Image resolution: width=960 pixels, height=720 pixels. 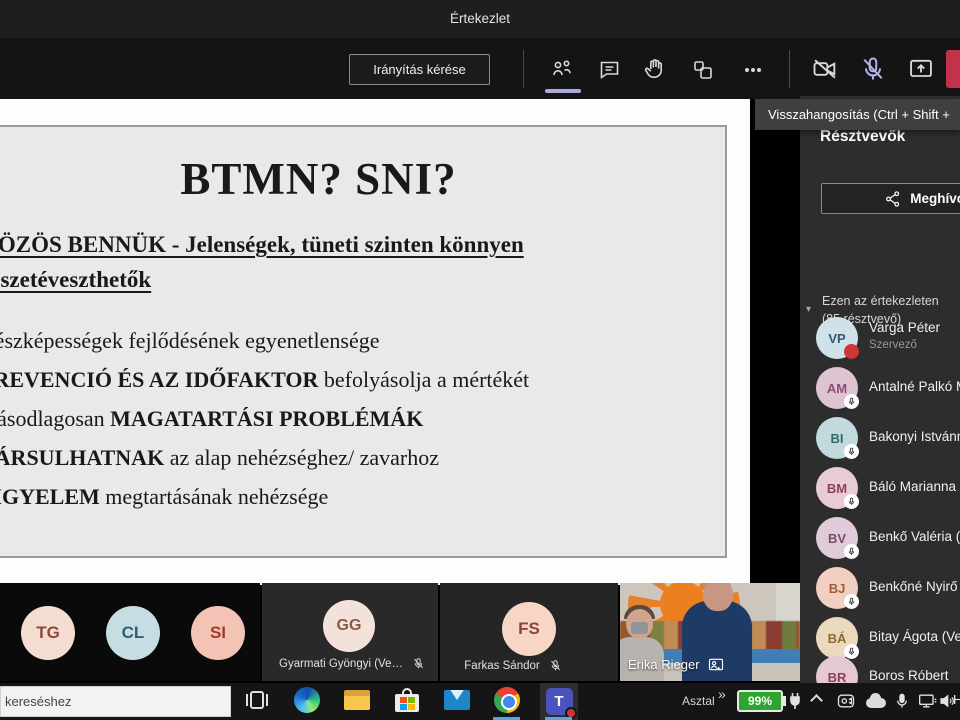 What do you see at coordinates (115, 701) in the screenshot?
I see `taskbar-search-input: kereséshez` at bounding box center [115, 701].